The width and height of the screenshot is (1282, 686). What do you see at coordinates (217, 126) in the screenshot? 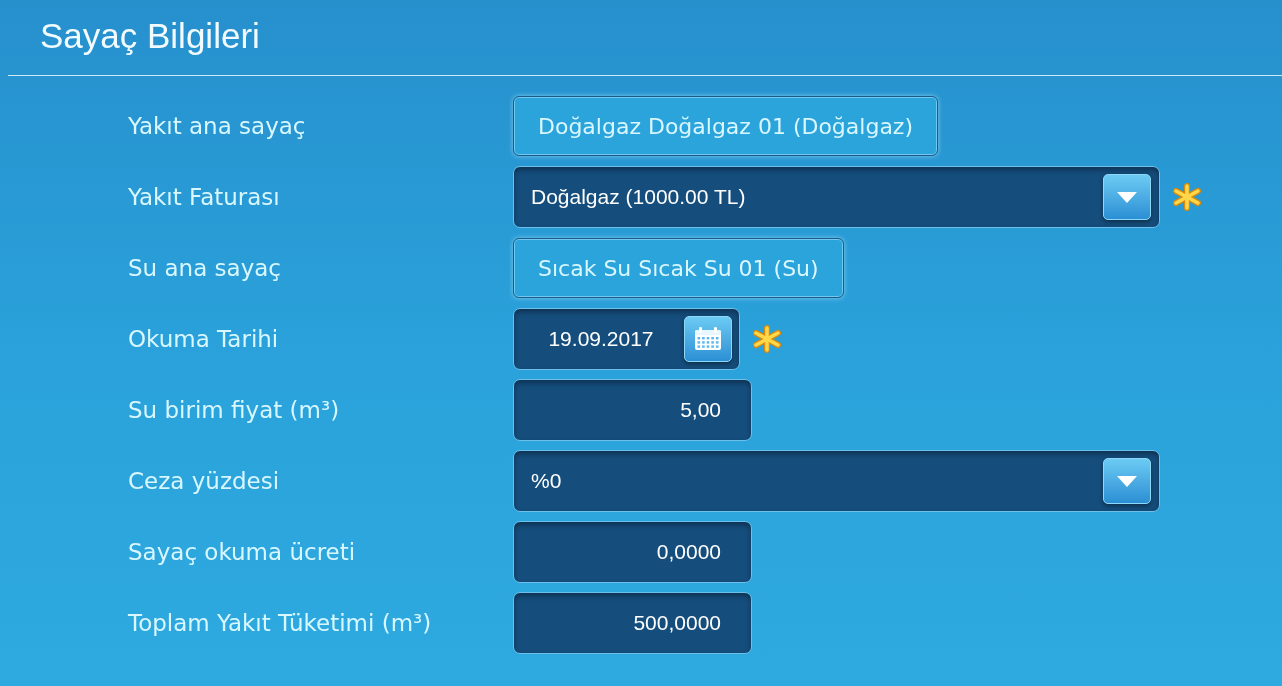
I see `field-label: Yakıt ana sayaç` at bounding box center [217, 126].